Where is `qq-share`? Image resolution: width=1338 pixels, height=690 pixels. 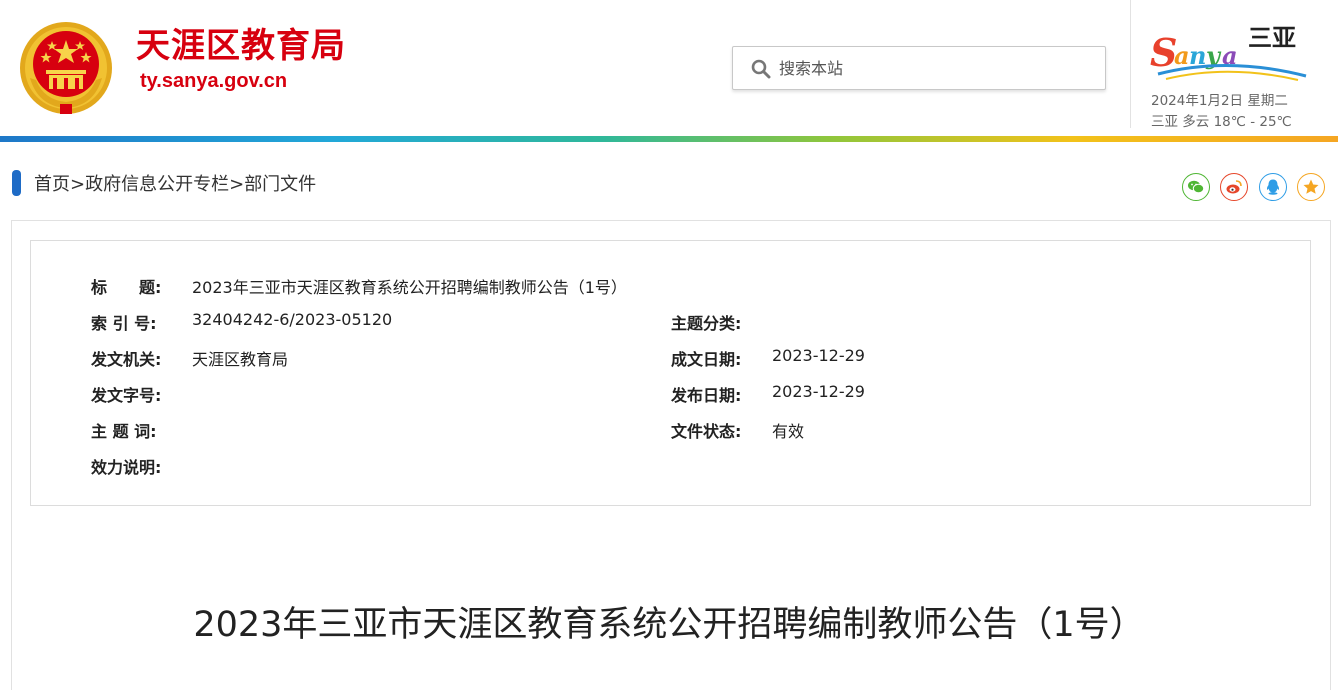 qq-share is located at coordinates (1273, 187).